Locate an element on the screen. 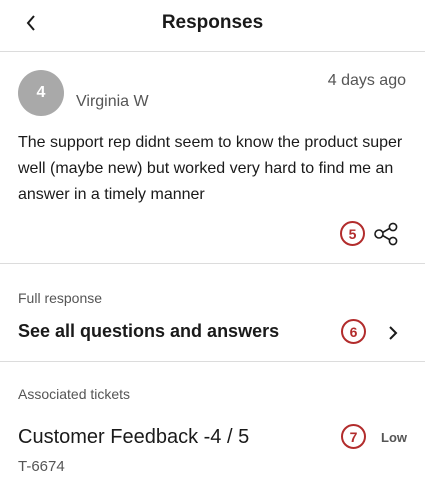 Image resolution: width=425 pixels, height=485 pixels. associated-tickets-label: Associated tickets is located at coordinates (74, 394).